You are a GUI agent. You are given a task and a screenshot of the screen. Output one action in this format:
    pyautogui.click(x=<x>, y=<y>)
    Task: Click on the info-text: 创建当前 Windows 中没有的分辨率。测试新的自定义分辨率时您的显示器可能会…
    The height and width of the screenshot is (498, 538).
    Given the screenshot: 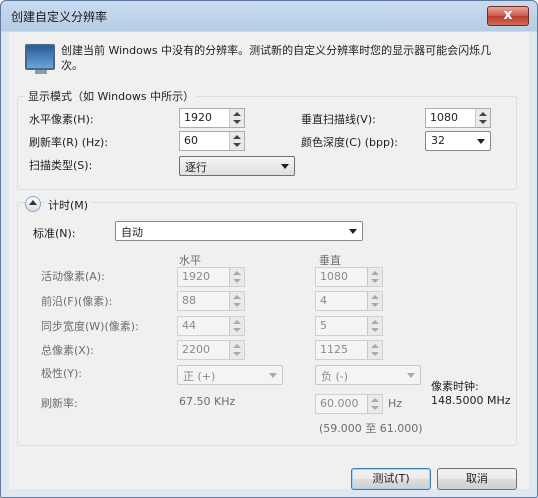 What is the action you would take?
    pyautogui.click(x=276, y=58)
    